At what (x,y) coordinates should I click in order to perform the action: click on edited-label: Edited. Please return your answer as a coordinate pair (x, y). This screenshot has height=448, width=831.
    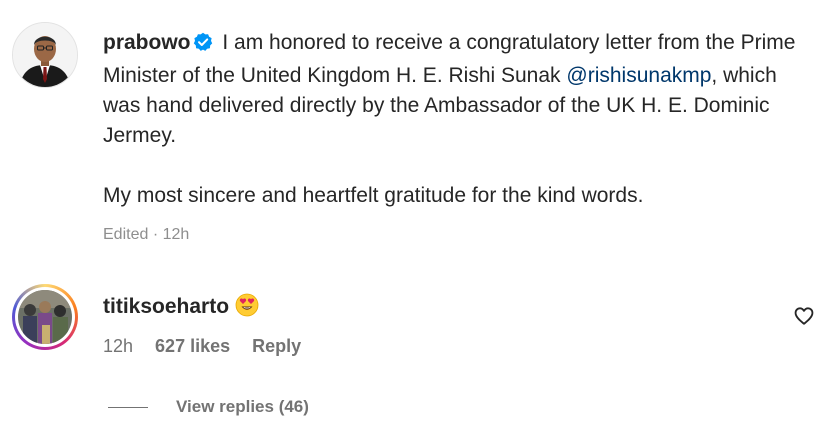
    Looking at the image, I should click on (126, 234).